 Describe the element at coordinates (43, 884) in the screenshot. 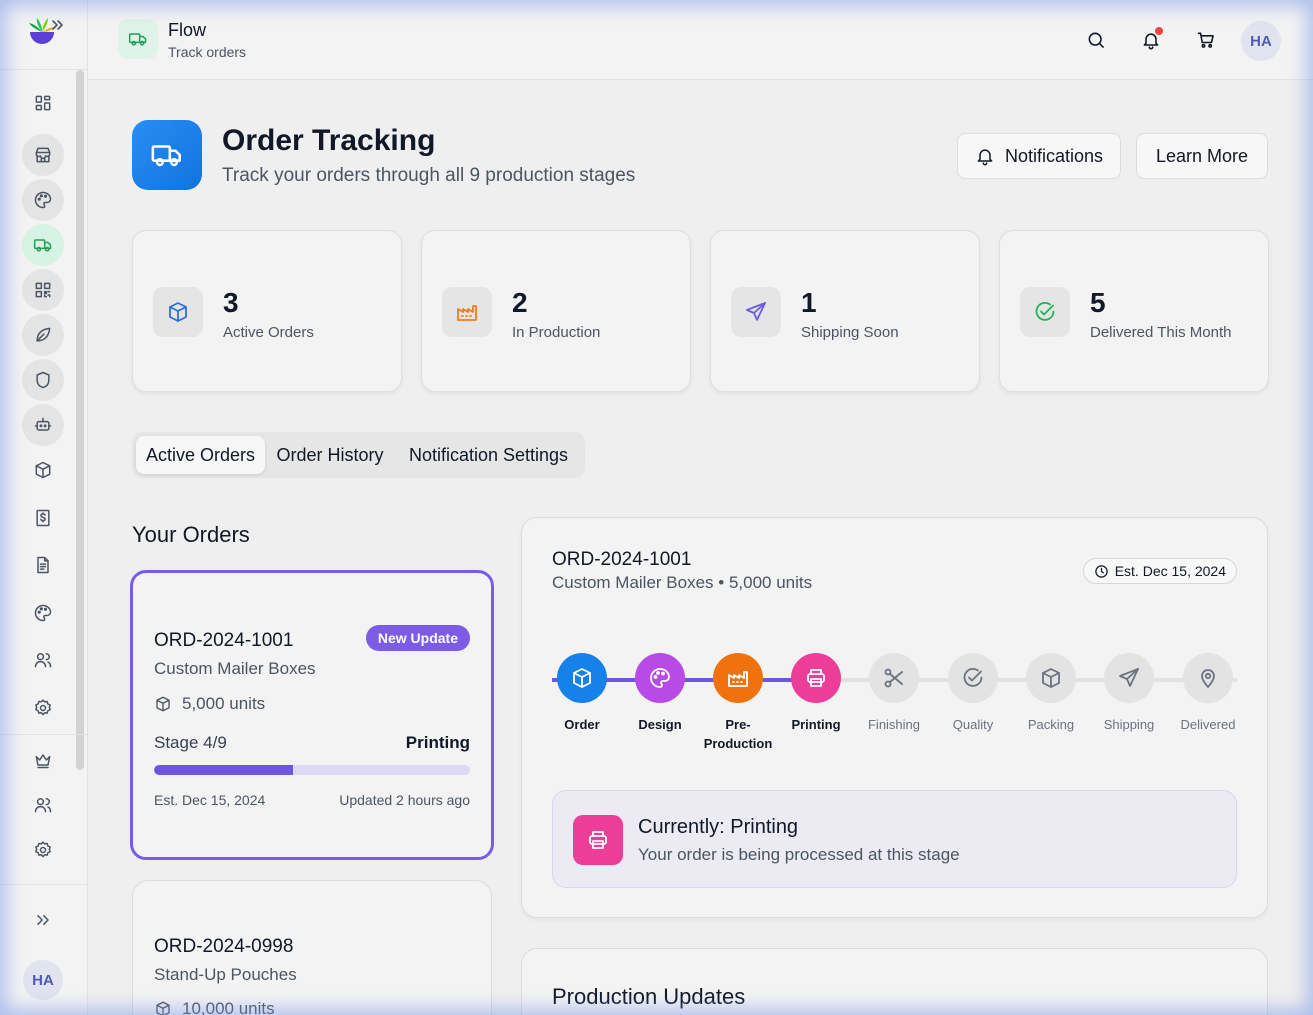

I see `sidebar-divider` at that location.